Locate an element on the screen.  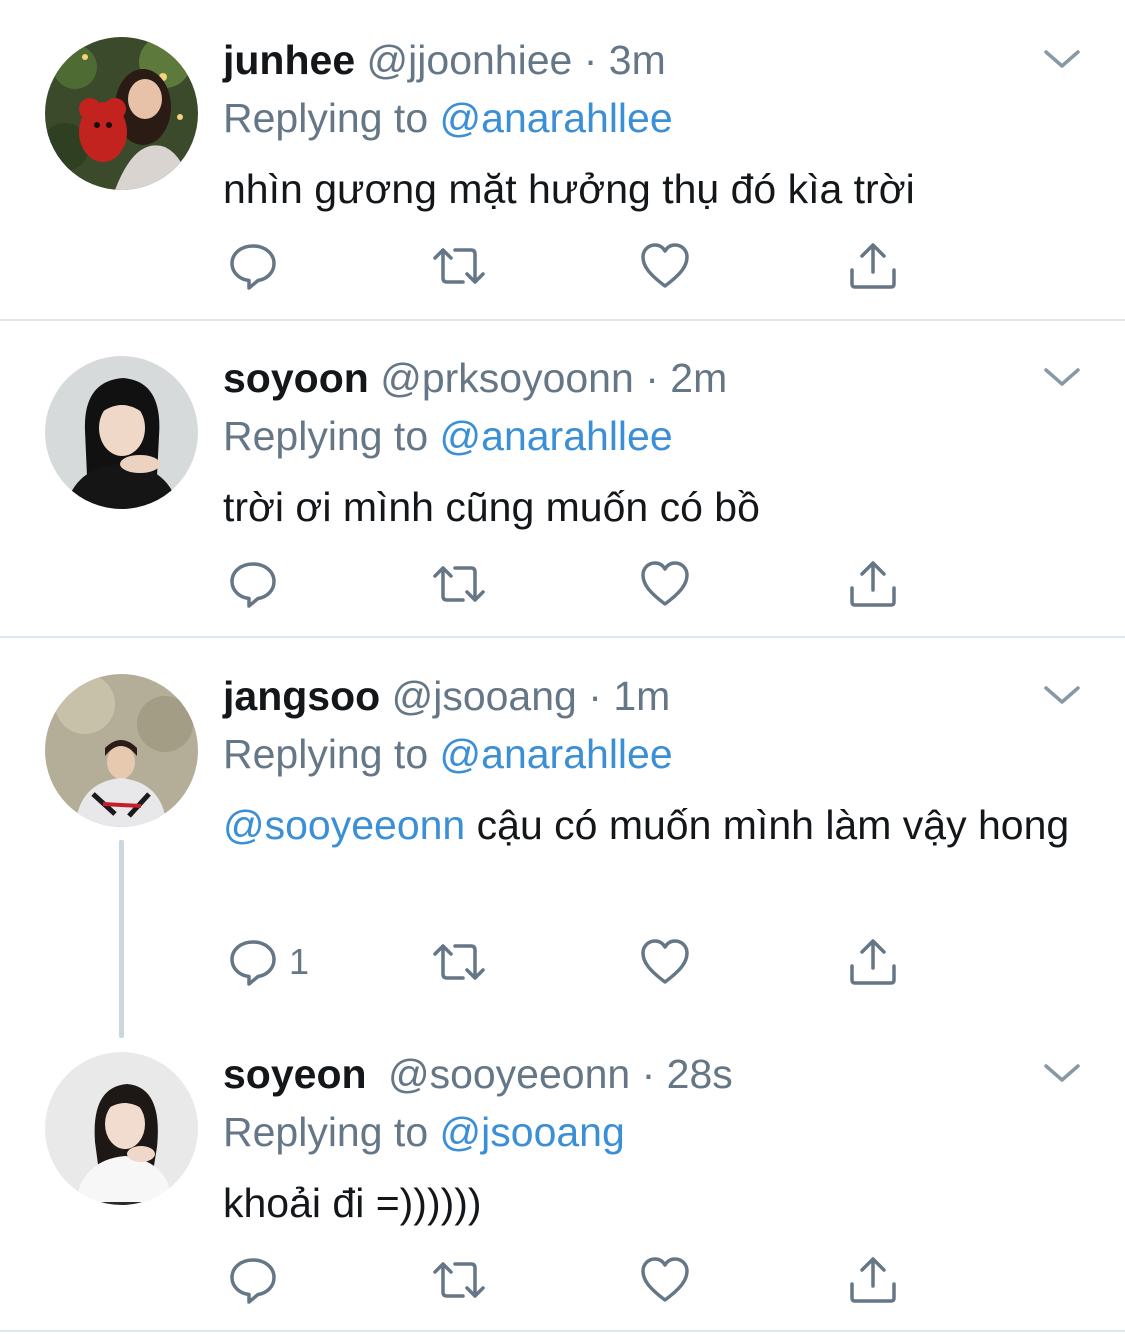
reply-count: 1 is located at coordinates (299, 961).